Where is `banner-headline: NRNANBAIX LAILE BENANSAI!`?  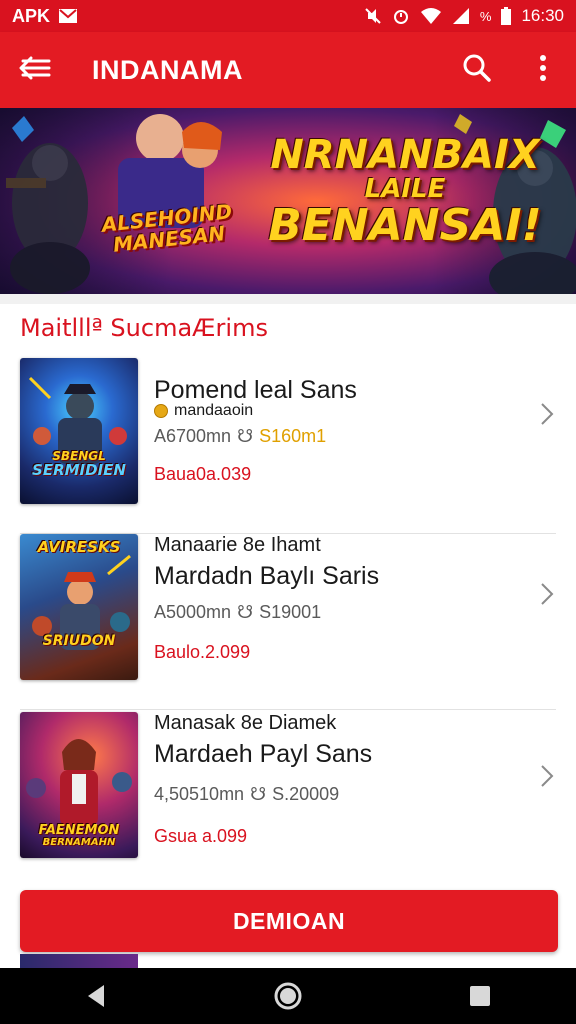 banner-headline: NRNANBAIX LAILE BENANSAI! is located at coordinates (405, 191).